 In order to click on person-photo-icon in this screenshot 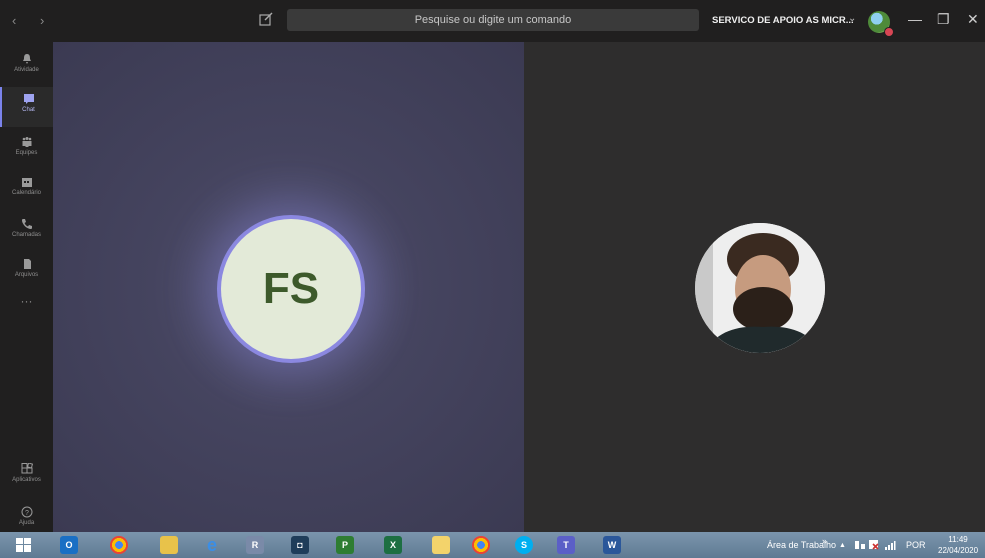, I will do `click(760, 288)`.